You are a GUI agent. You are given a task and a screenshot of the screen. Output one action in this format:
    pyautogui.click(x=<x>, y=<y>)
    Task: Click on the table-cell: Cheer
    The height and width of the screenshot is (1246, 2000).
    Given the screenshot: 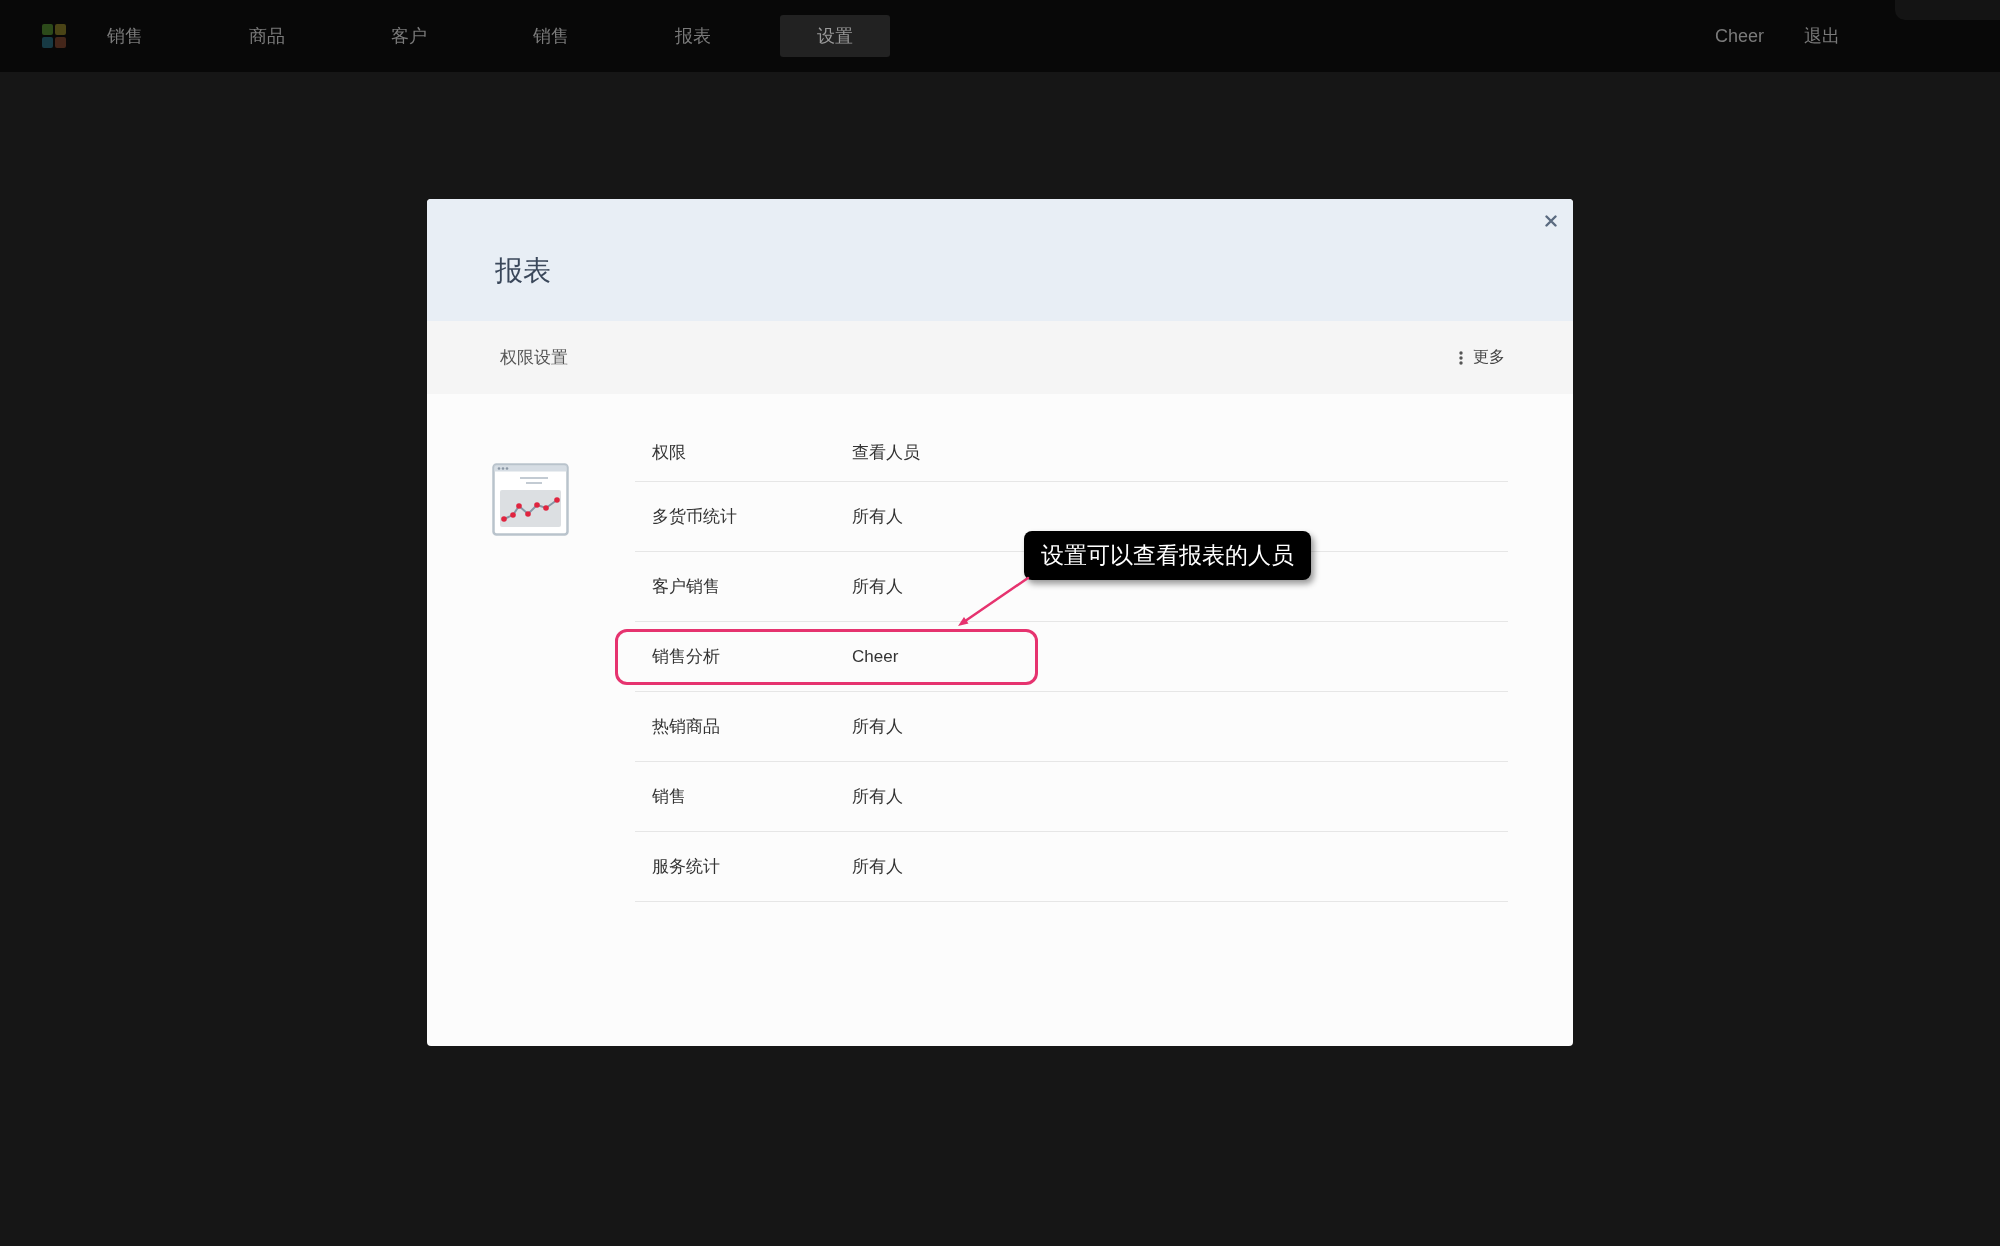 What is the action you would take?
    pyautogui.click(x=875, y=656)
    